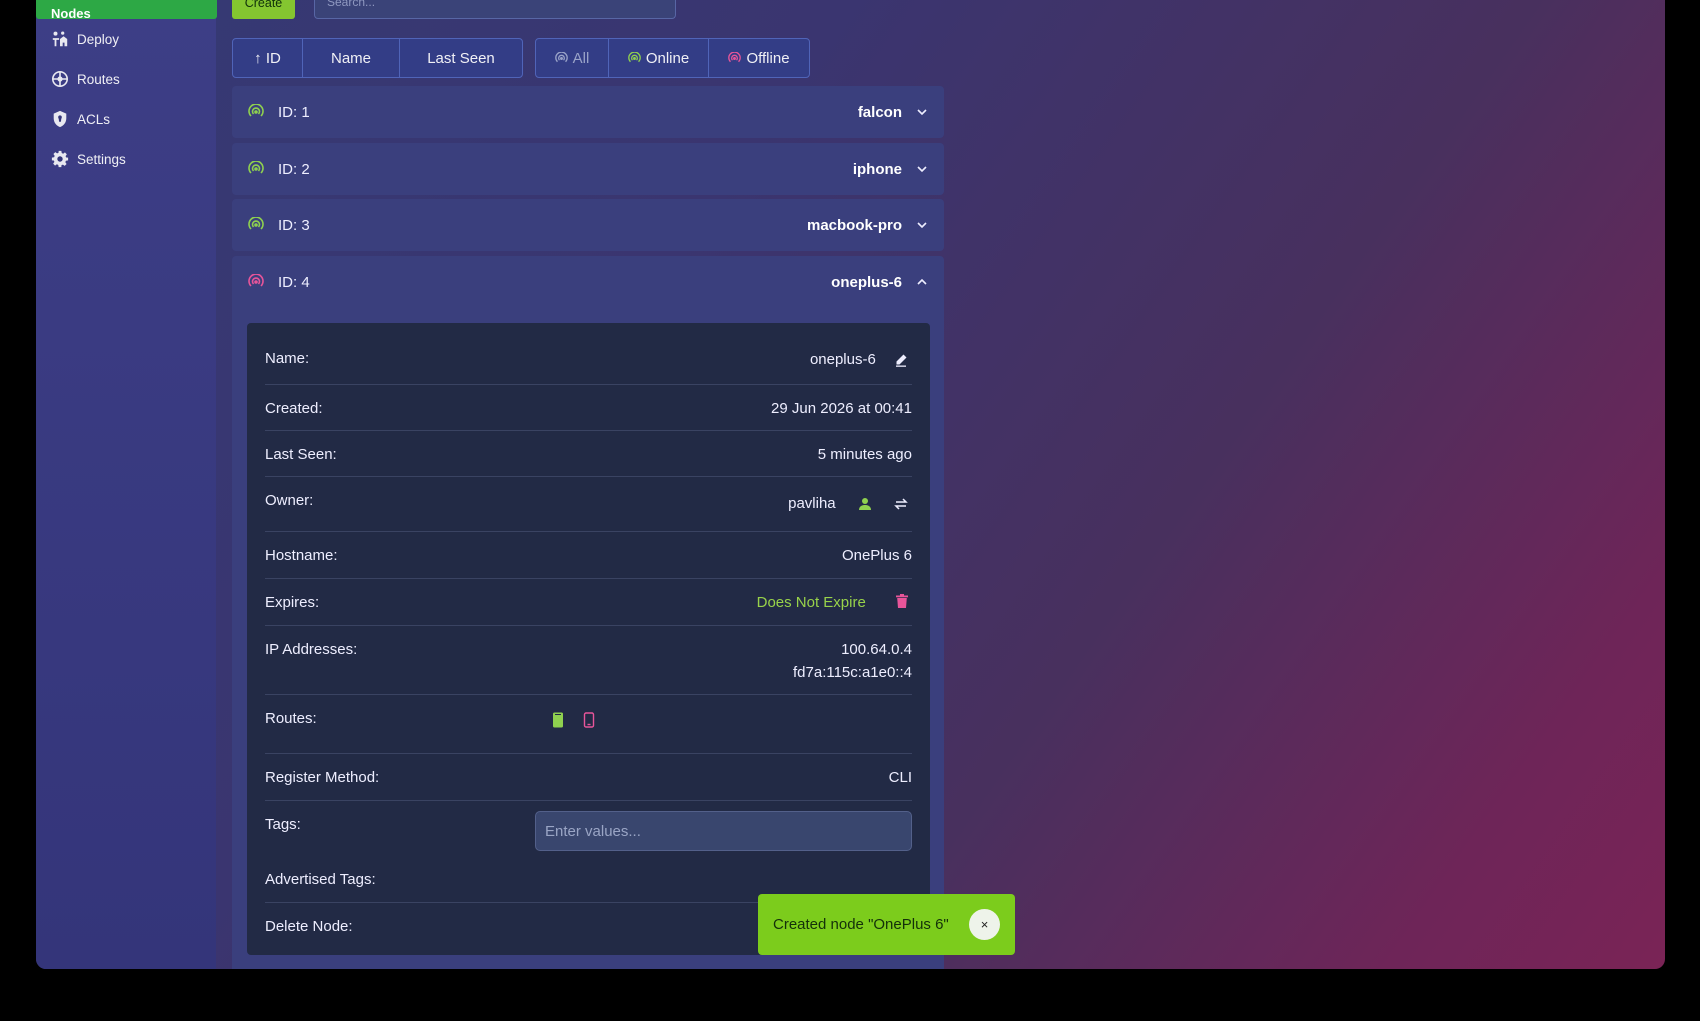 Image resolution: width=1700 pixels, height=1021 pixels. I want to click on sort-name-label: Name, so click(350, 58).